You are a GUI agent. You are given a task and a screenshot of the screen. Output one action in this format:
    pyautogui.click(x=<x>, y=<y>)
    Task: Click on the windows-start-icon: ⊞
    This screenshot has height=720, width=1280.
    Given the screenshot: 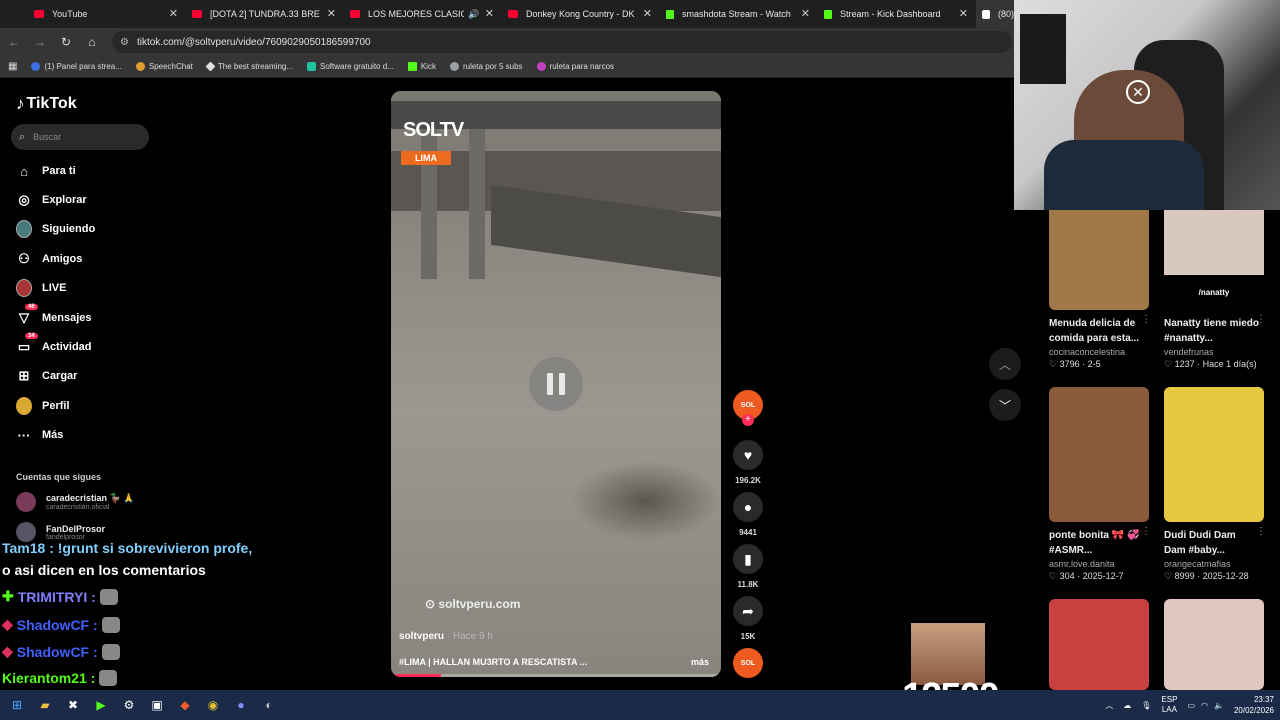 What is the action you would take?
    pyautogui.click(x=17, y=705)
    